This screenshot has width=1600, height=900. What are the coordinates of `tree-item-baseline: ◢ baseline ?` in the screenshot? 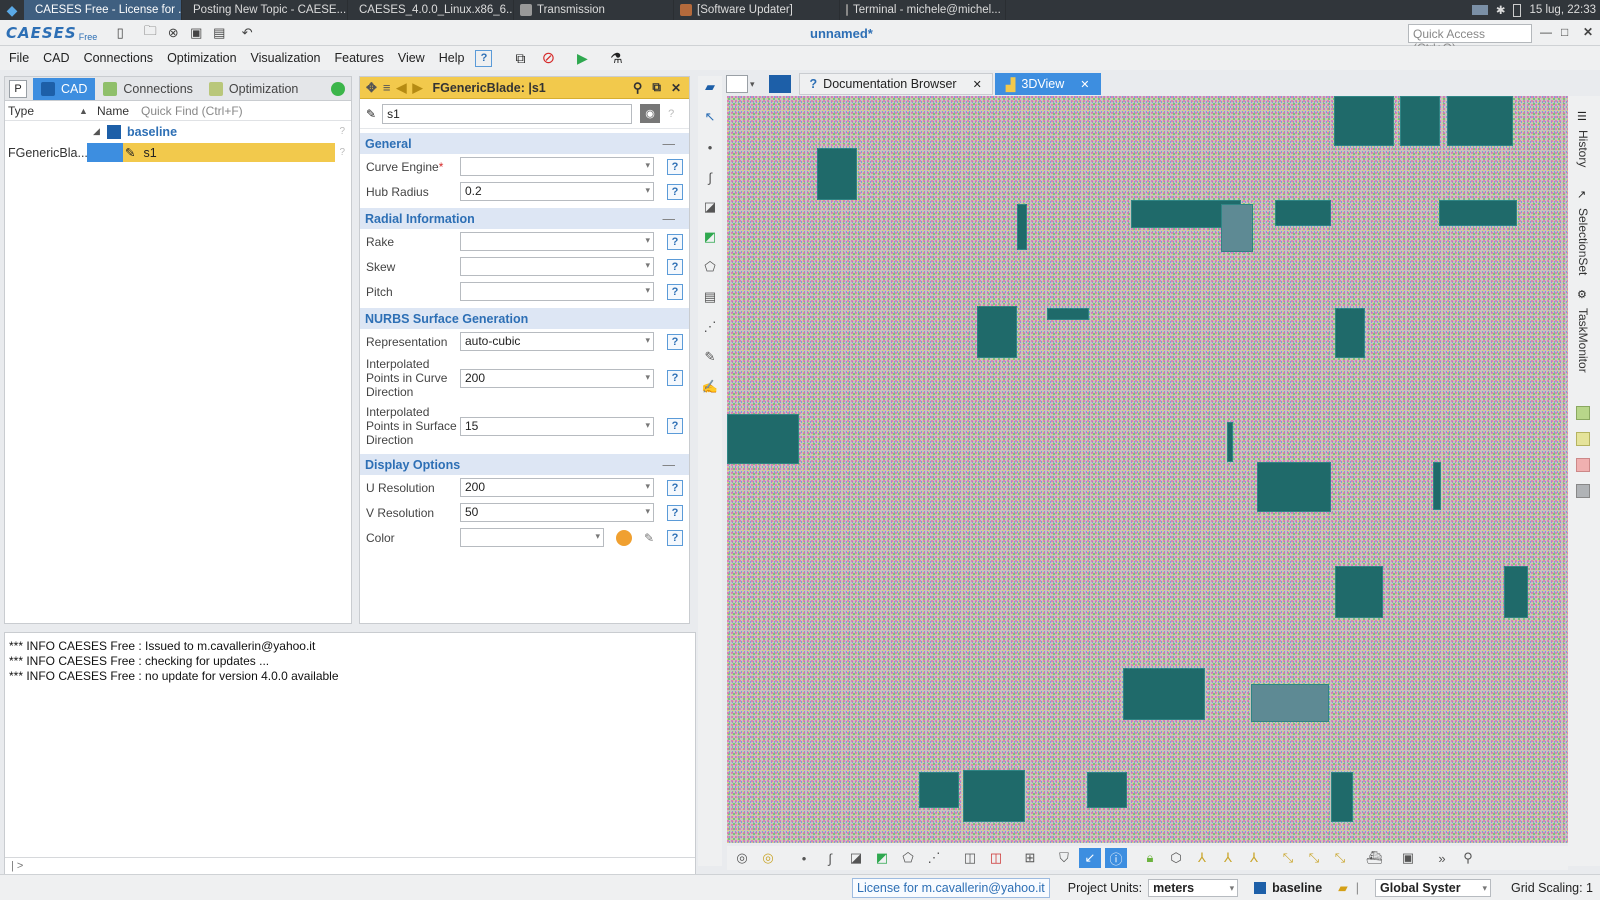 It's located at (178, 131).